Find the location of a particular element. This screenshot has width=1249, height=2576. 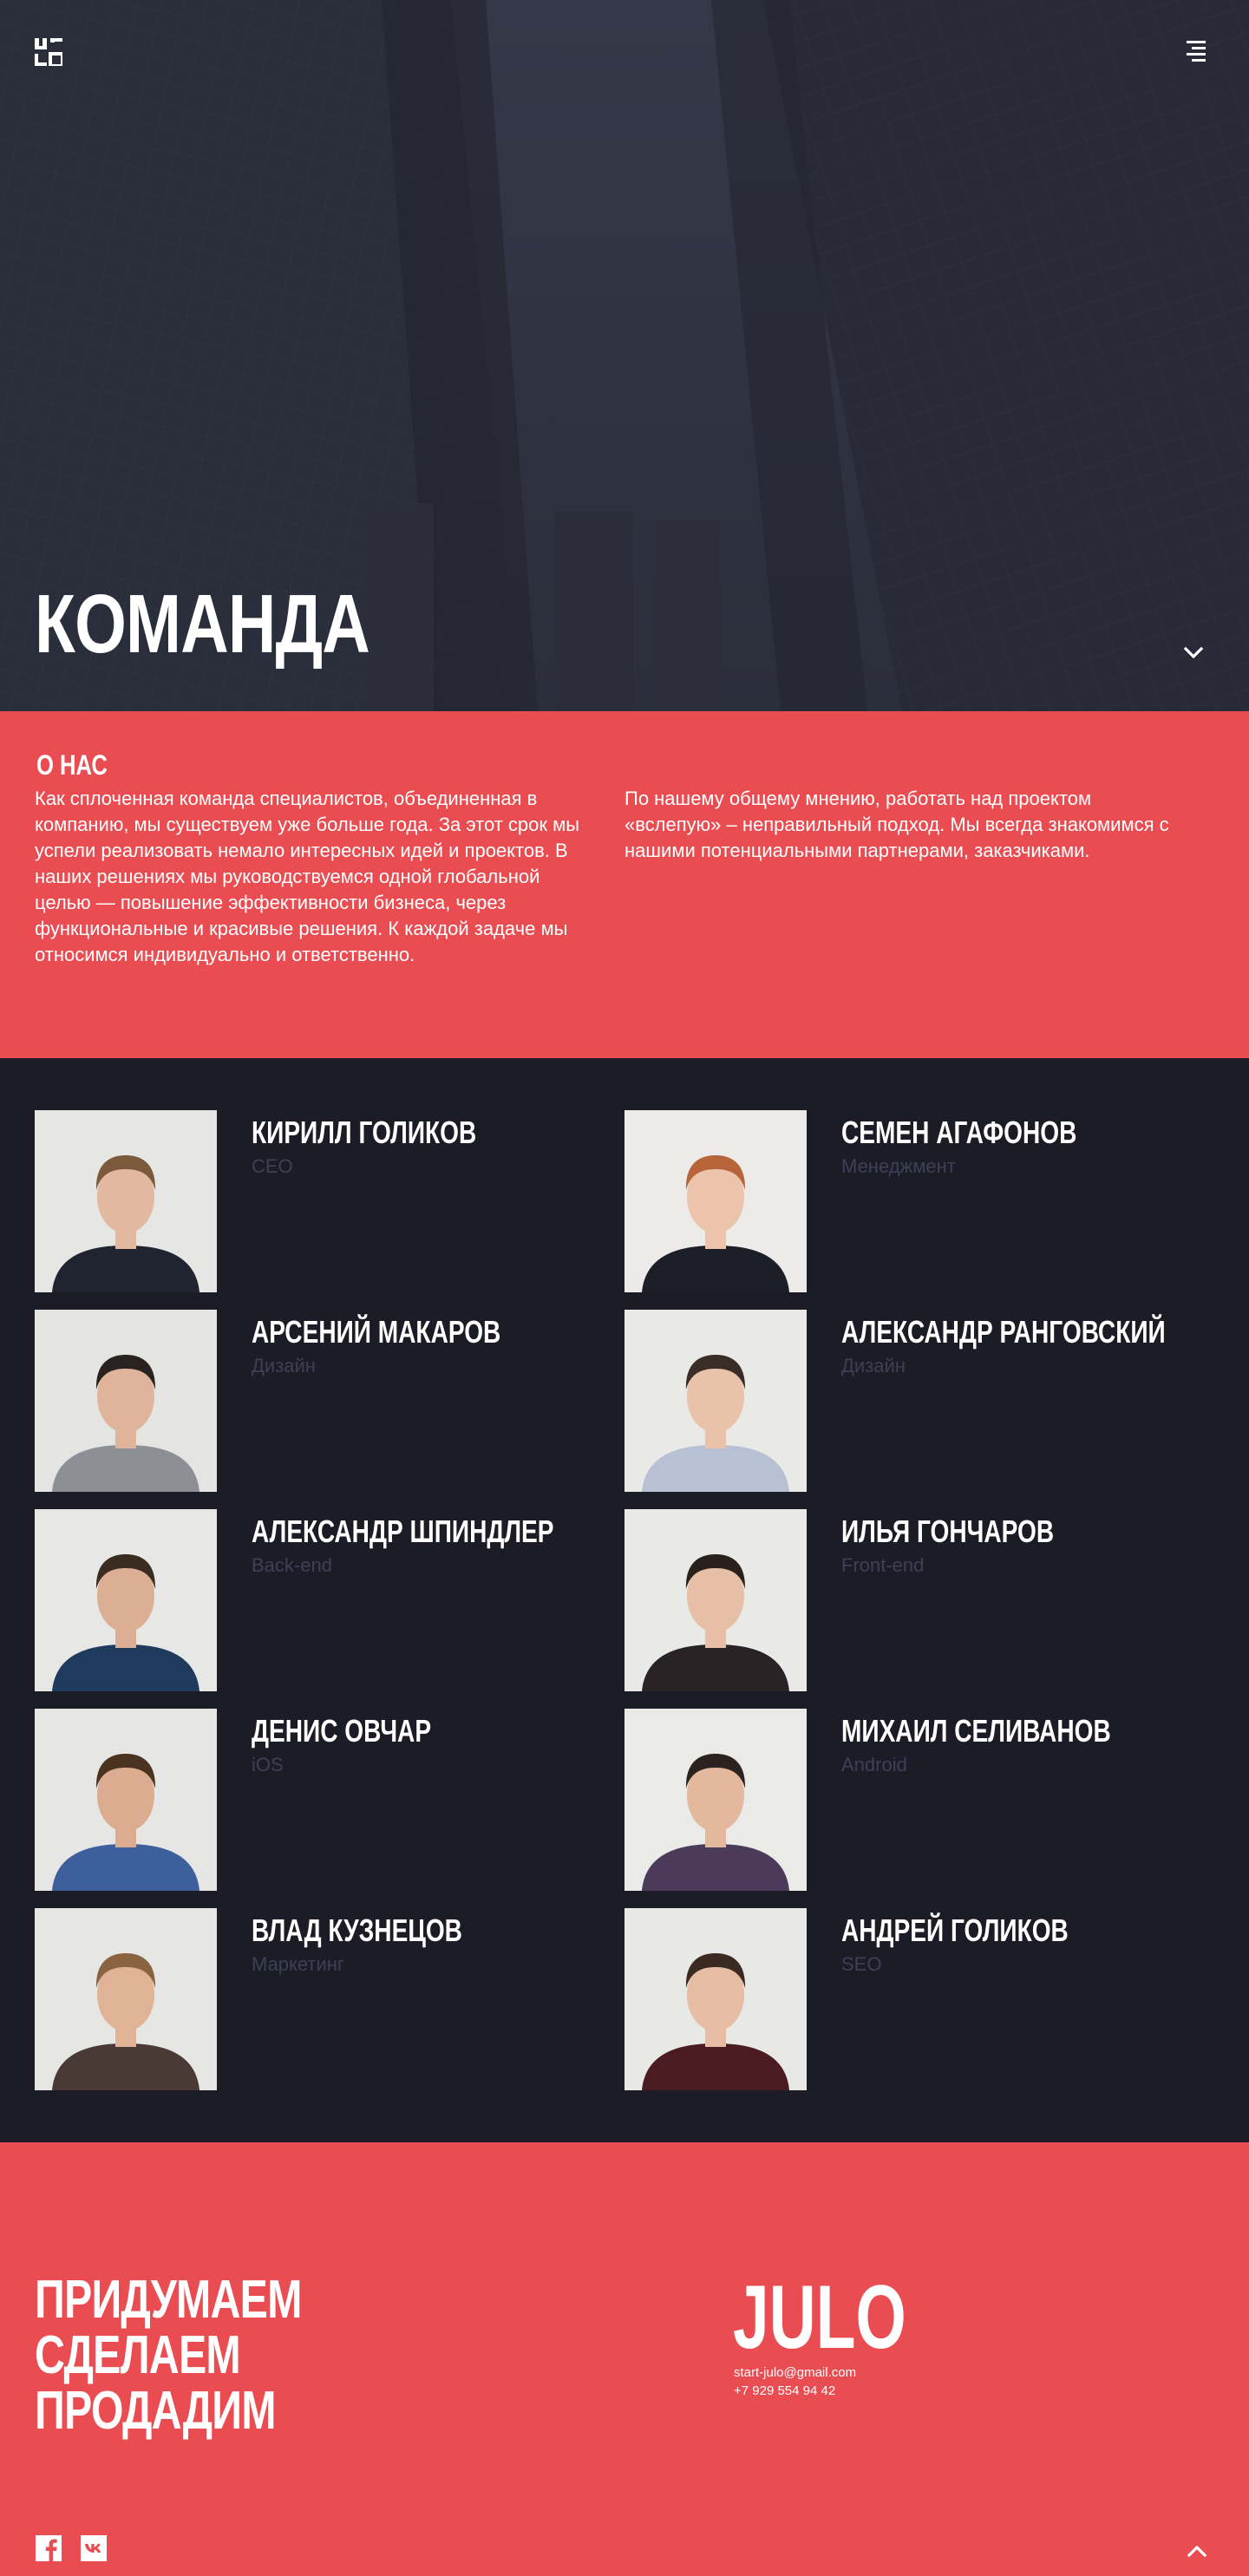

chevron-up-icon is located at coordinates (1197, 2552).